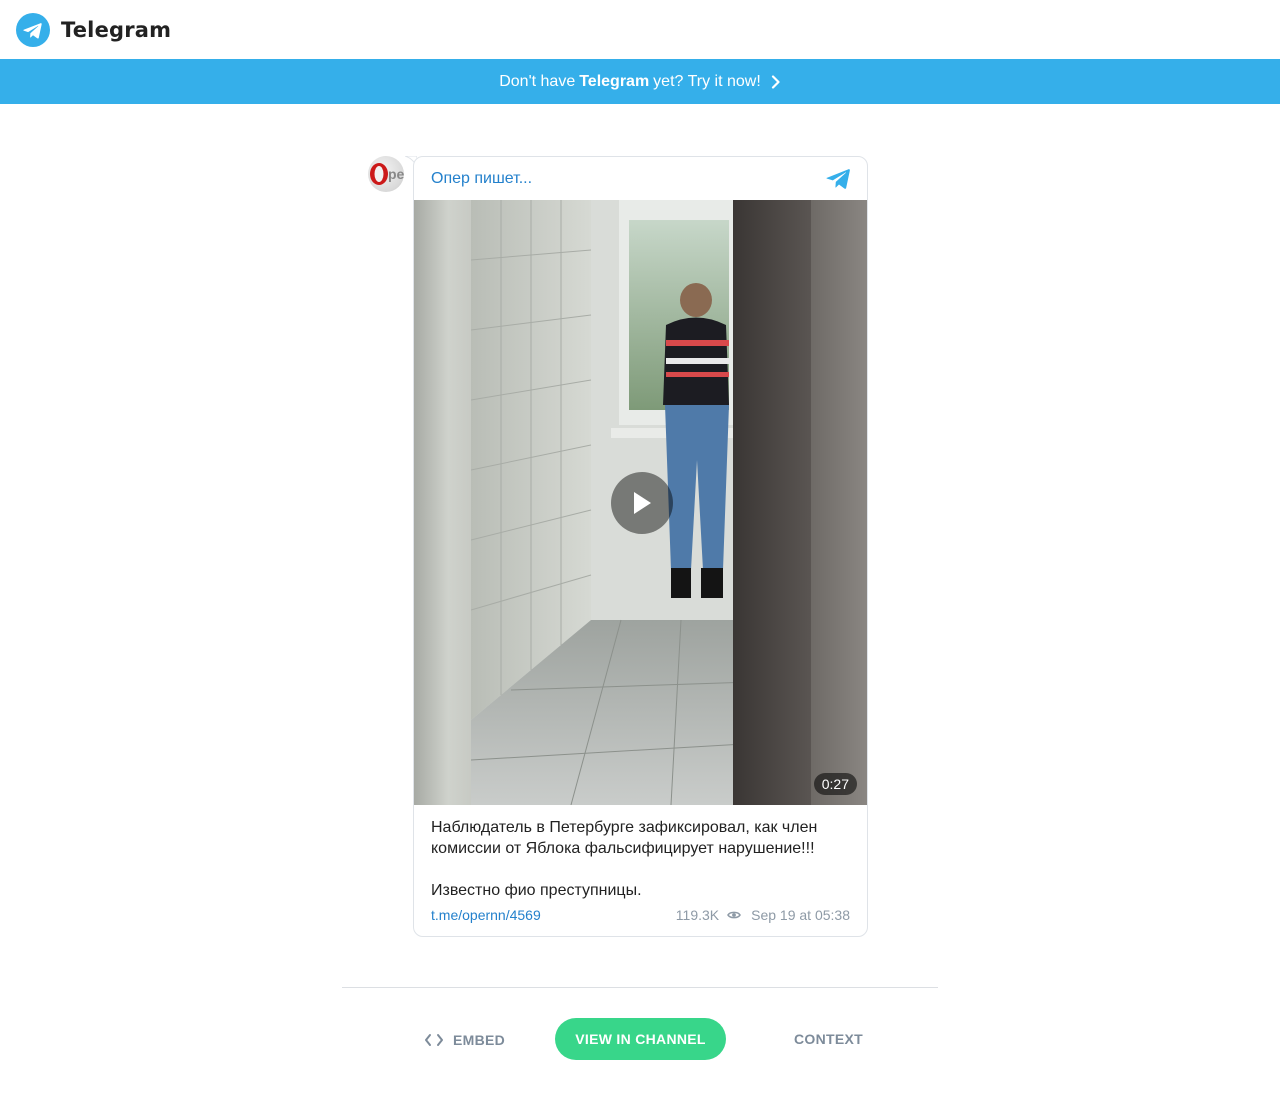 The height and width of the screenshot is (1095, 1280). What do you see at coordinates (838, 179) in the screenshot?
I see `telegram-plane-icon` at bounding box center [838, 179].